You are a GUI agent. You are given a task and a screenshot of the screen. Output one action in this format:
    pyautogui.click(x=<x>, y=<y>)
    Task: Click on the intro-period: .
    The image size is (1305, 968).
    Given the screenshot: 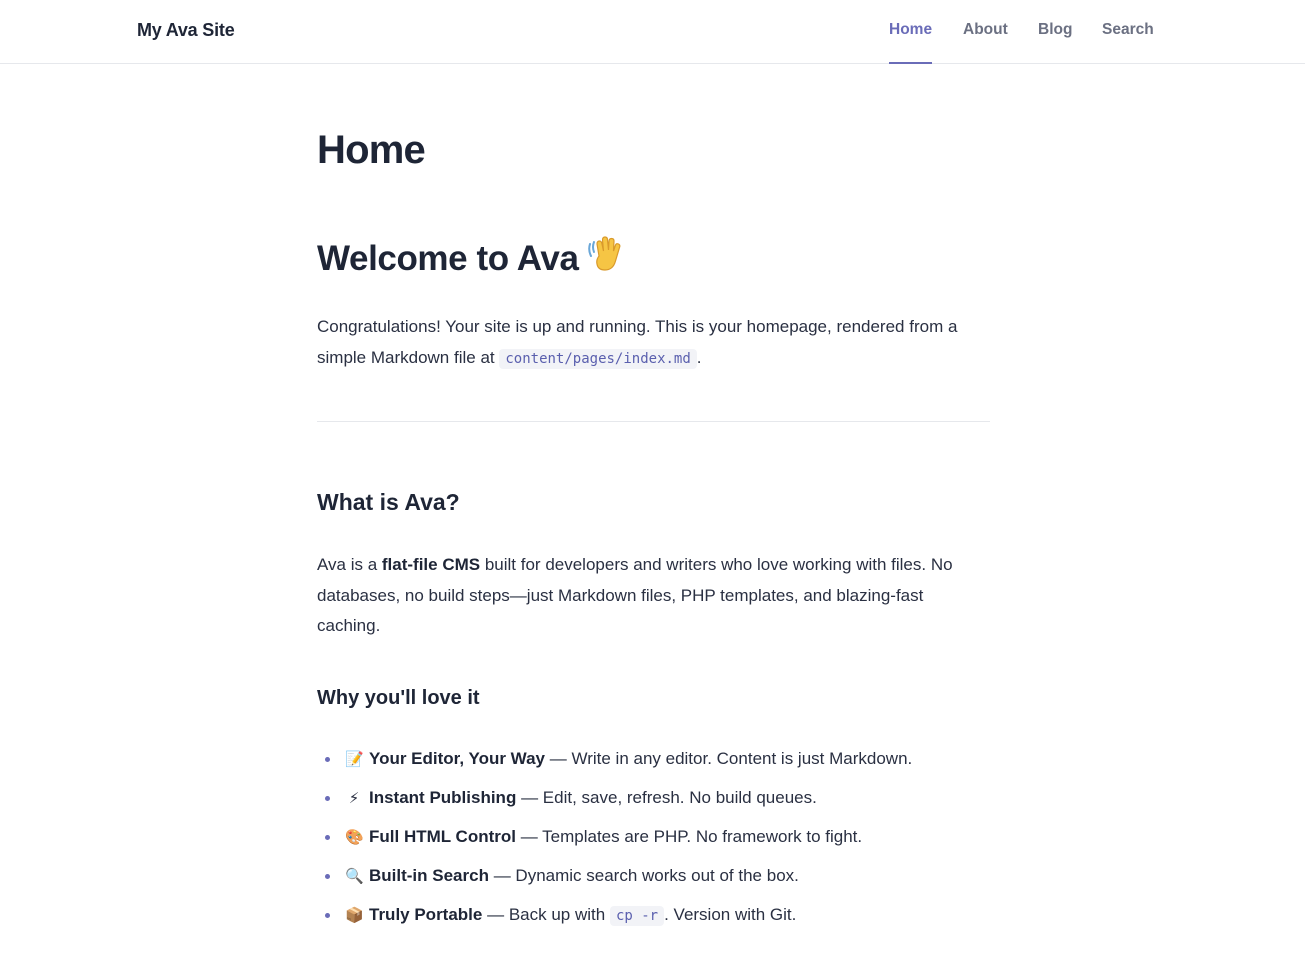 What is the action you would take?
    pyautogui.click(x=699, y=357)
    